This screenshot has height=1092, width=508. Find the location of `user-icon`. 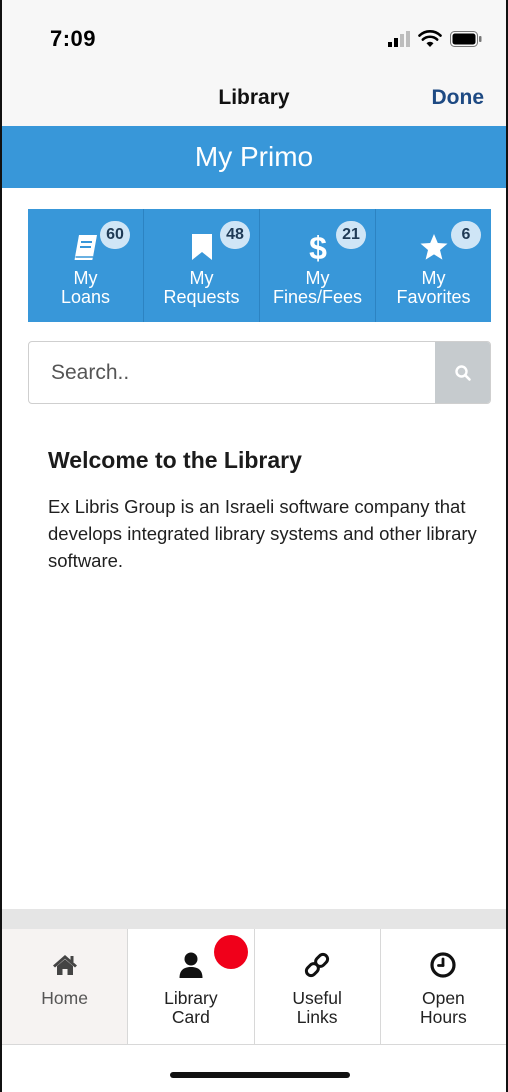

user-icon is located at coordinates (191, 965).